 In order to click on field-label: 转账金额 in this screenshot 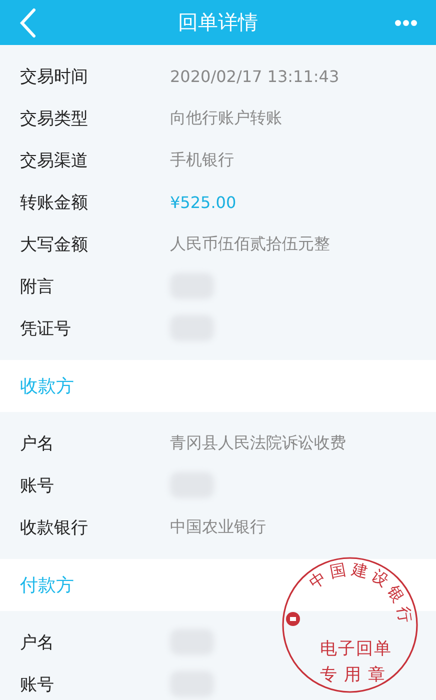, I will do `click(54, 203)`.